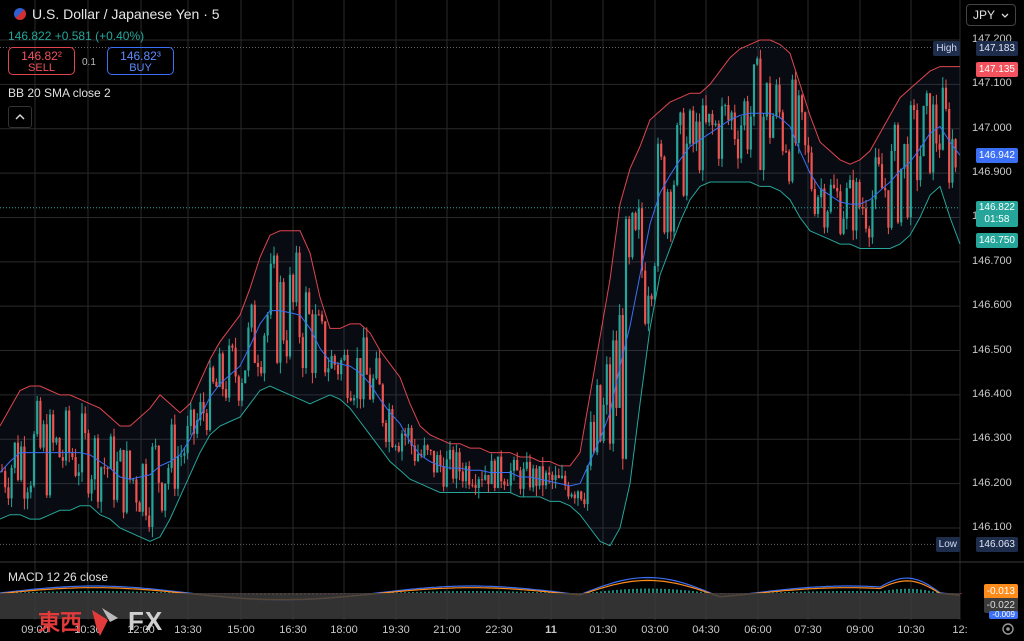 This screenshot has width=1024, height=641. What do you see at coordinates (603, 630) in the screenshot?
I see `time-tick-label: 01:30` at bounding box center [603, 630].